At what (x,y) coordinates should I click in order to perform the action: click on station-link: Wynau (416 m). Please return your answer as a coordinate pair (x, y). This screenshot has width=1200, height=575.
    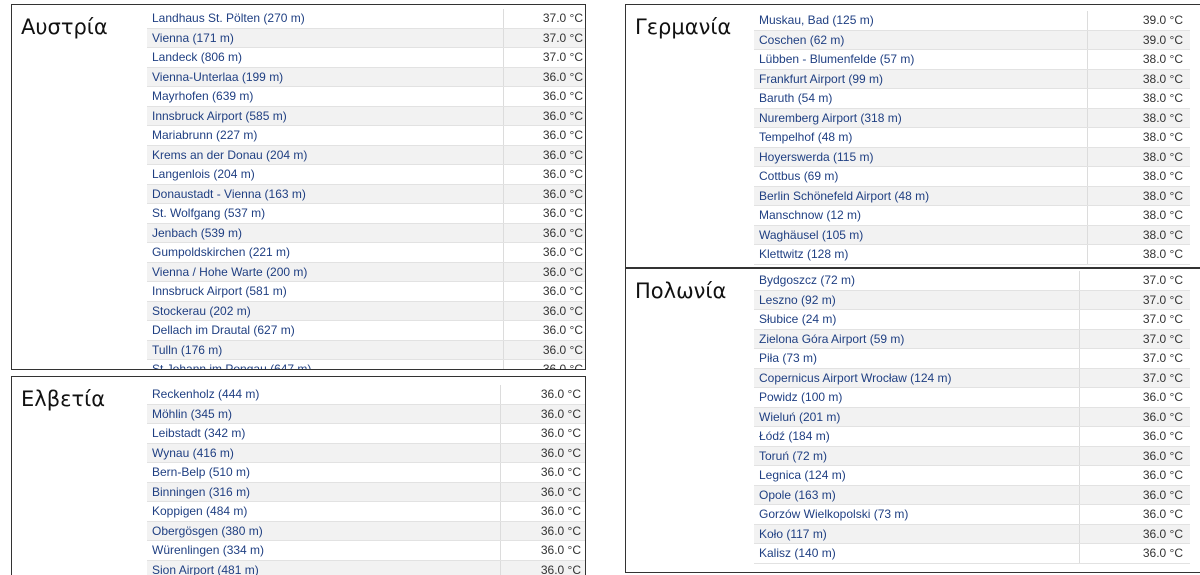
    Looking at the image, I should click on (324, 453).